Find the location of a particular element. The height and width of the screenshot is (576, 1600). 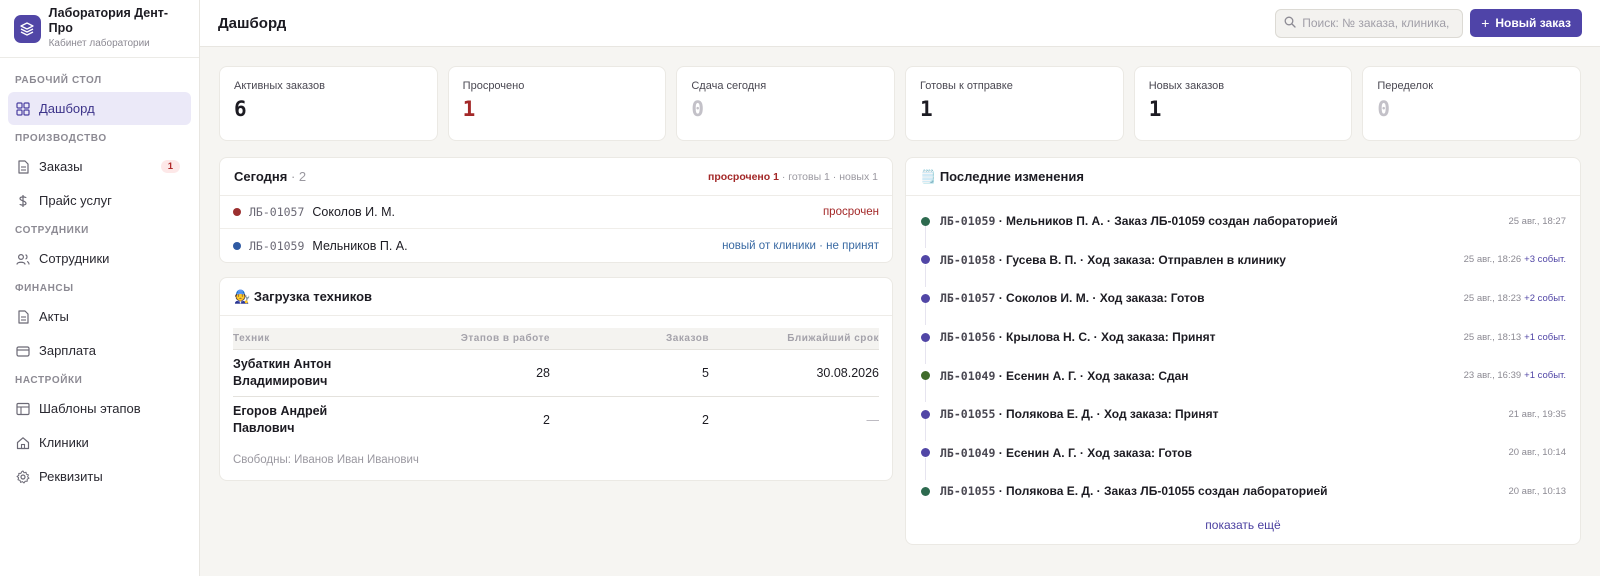

col-deadline: Ближайший срок is located at coordinates (794, 339).